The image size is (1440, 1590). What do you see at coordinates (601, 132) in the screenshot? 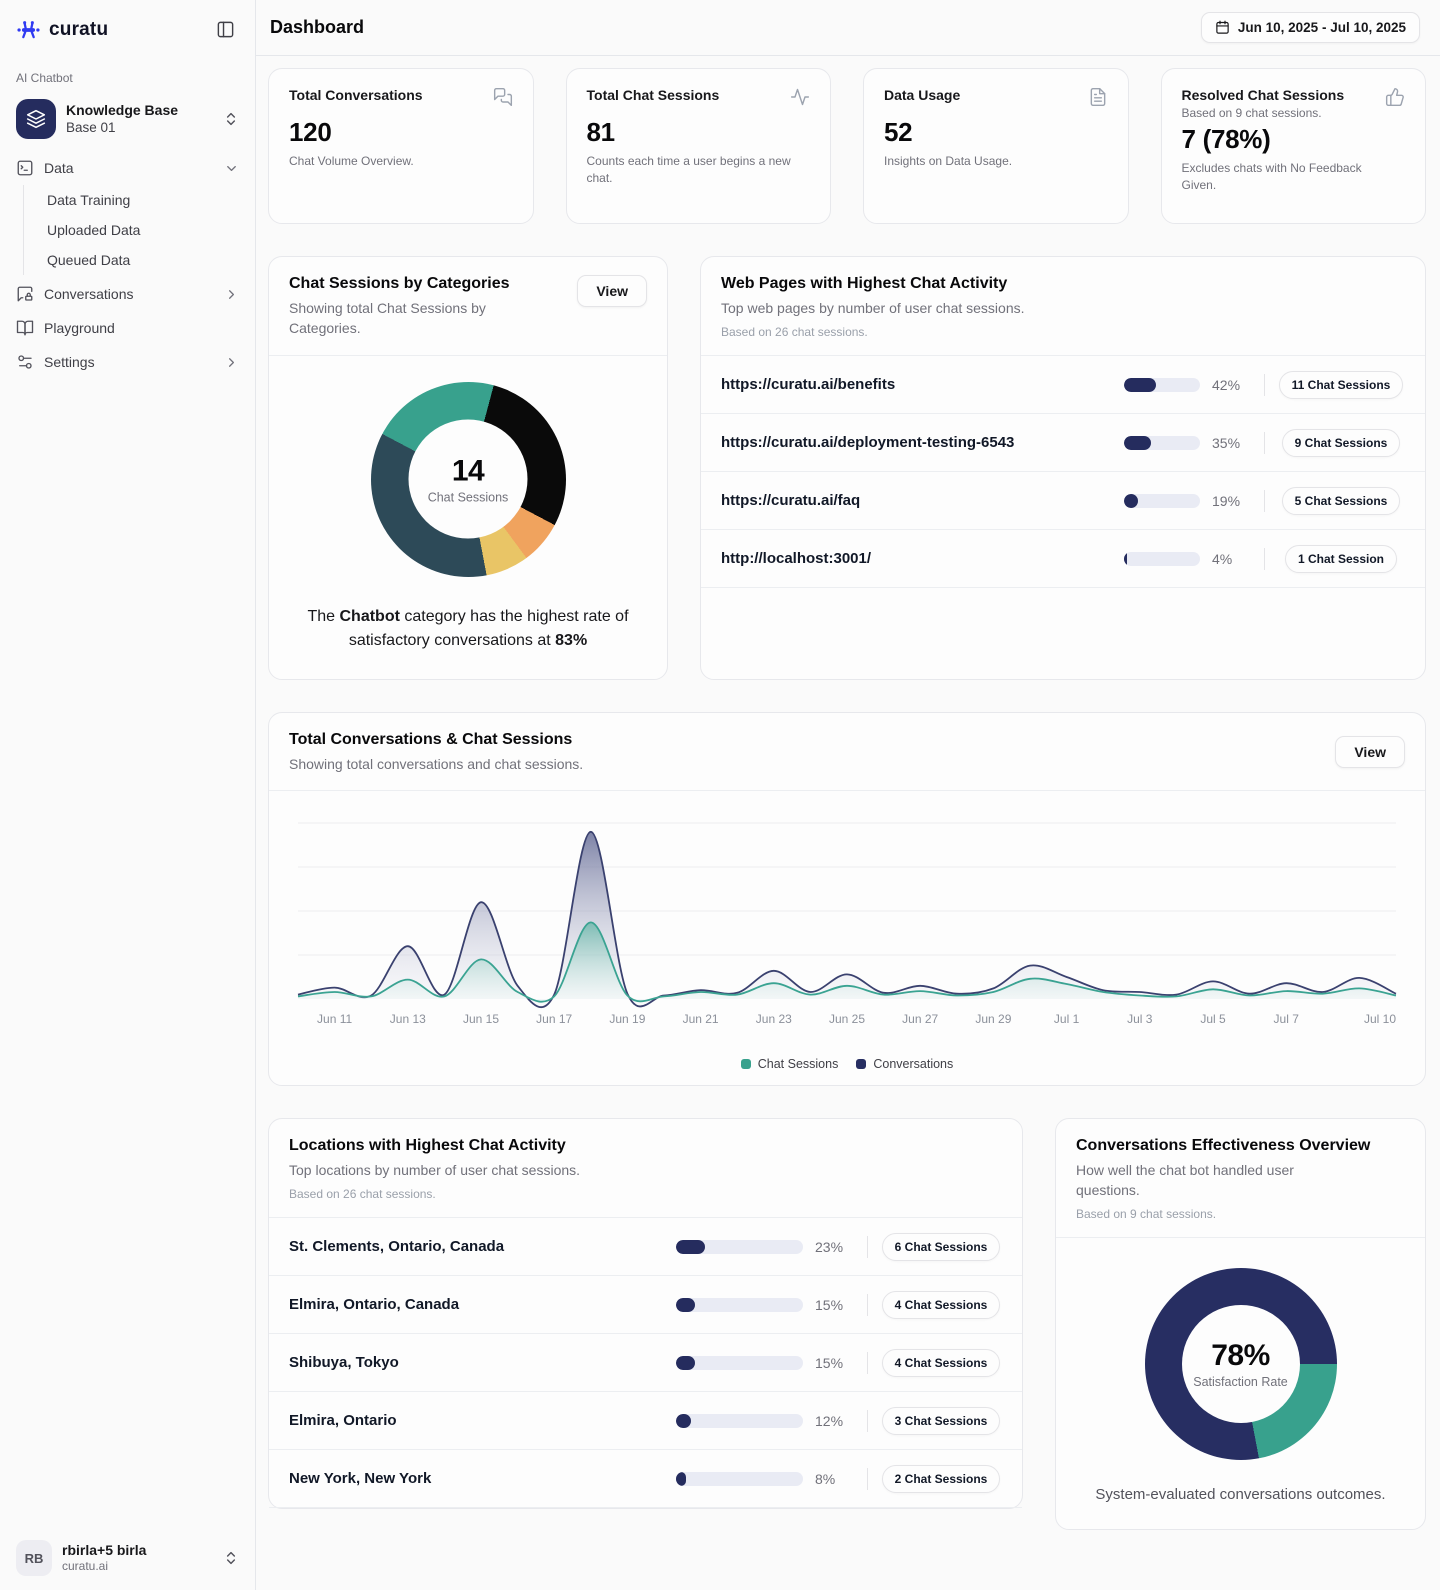
I see `stat-value: 81` at bounding box center [601, 132].